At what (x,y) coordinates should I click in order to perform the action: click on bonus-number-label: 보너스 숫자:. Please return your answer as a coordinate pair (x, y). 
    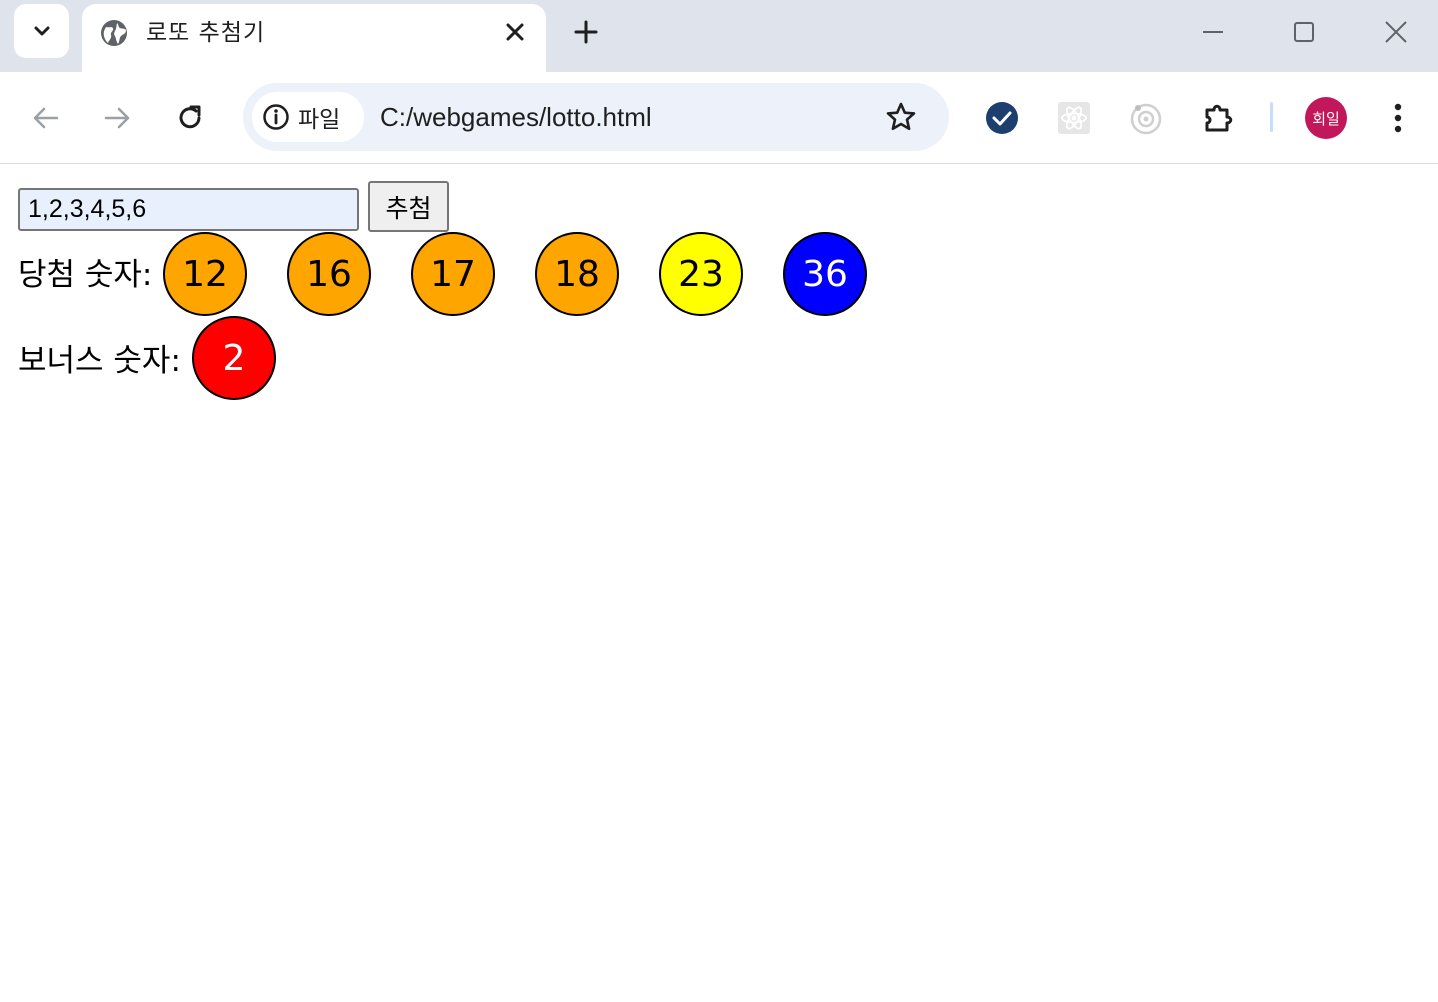
    Looking at the image, I should click on (99, 361).